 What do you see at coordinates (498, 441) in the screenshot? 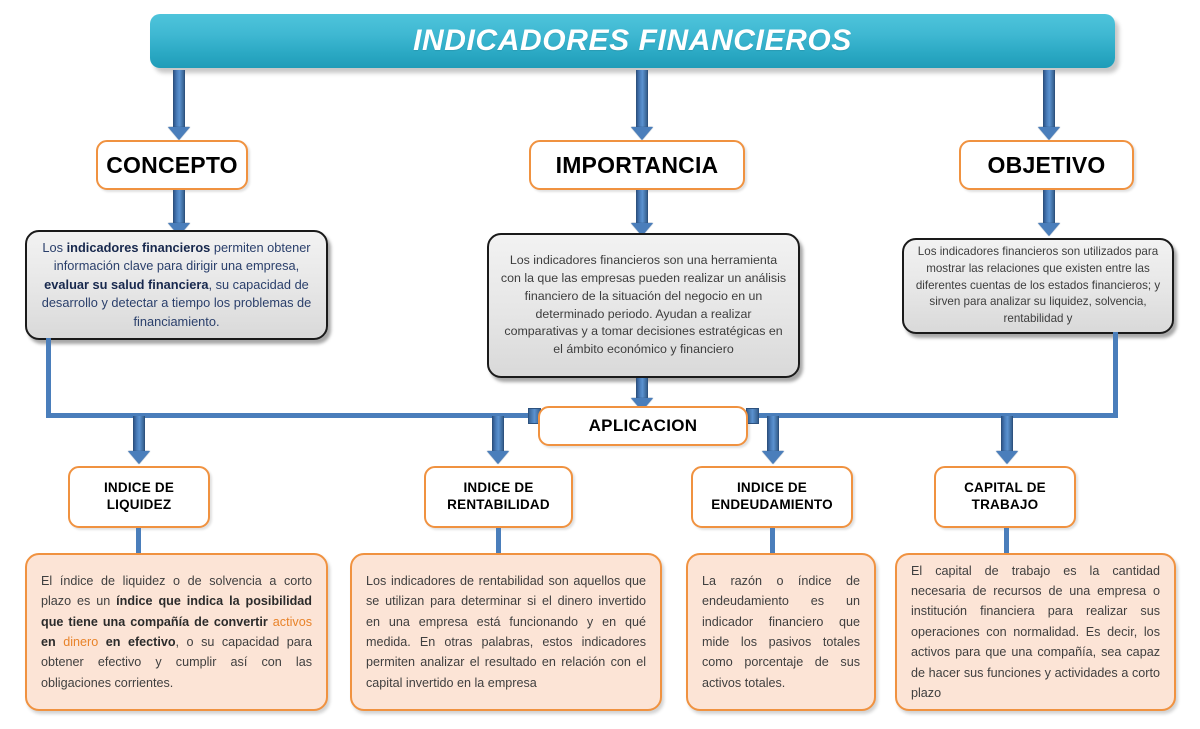
I see `arrow-bus-to-rentabilidad` at bounding box center [498, 441].